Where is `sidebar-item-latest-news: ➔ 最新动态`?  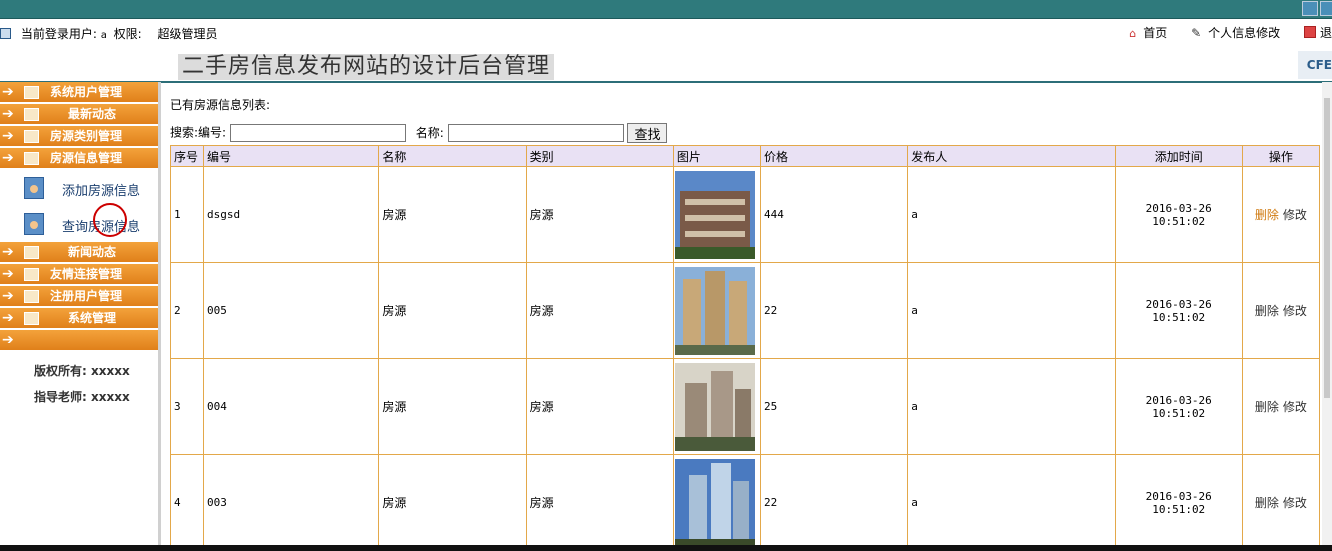
sidebar-item-latest-news: ➔ 最新动态 is located at coordinates (79, 114).